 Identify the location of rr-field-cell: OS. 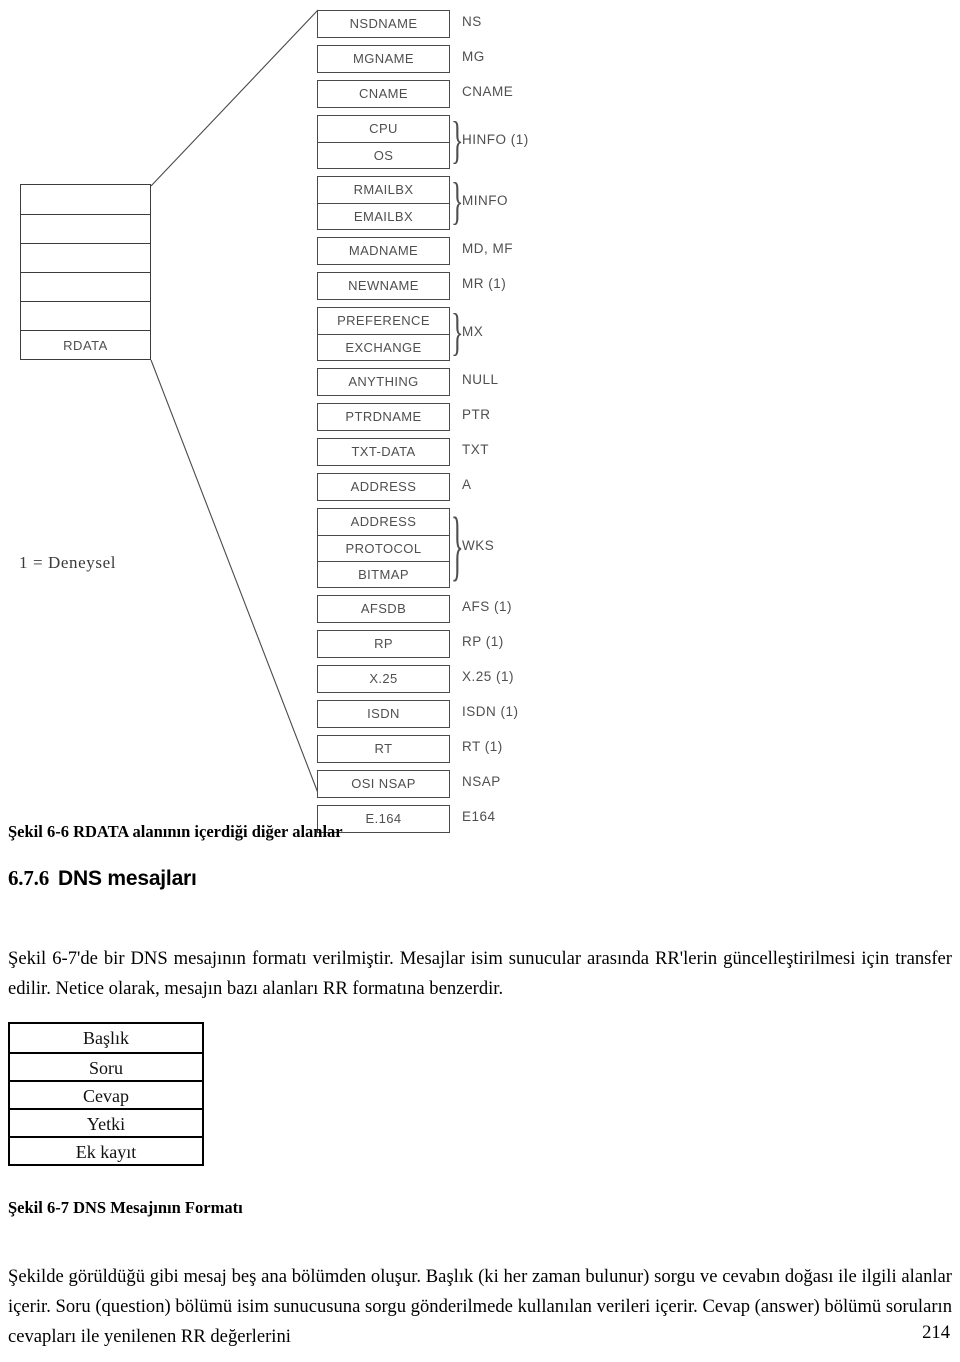
(383, 155).